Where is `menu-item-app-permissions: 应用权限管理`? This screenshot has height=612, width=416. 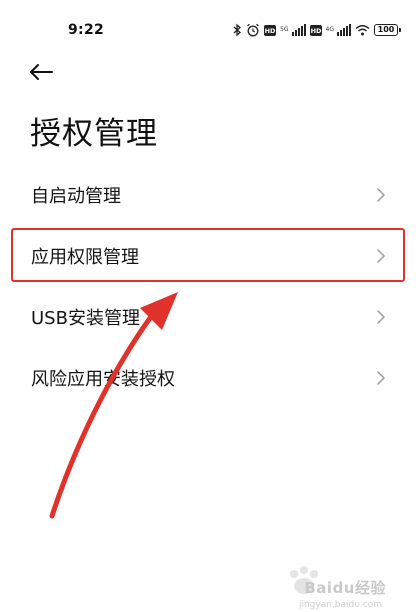
menu-item-app-permissions: 应用权限管理 is located at coordinates (208, 255).